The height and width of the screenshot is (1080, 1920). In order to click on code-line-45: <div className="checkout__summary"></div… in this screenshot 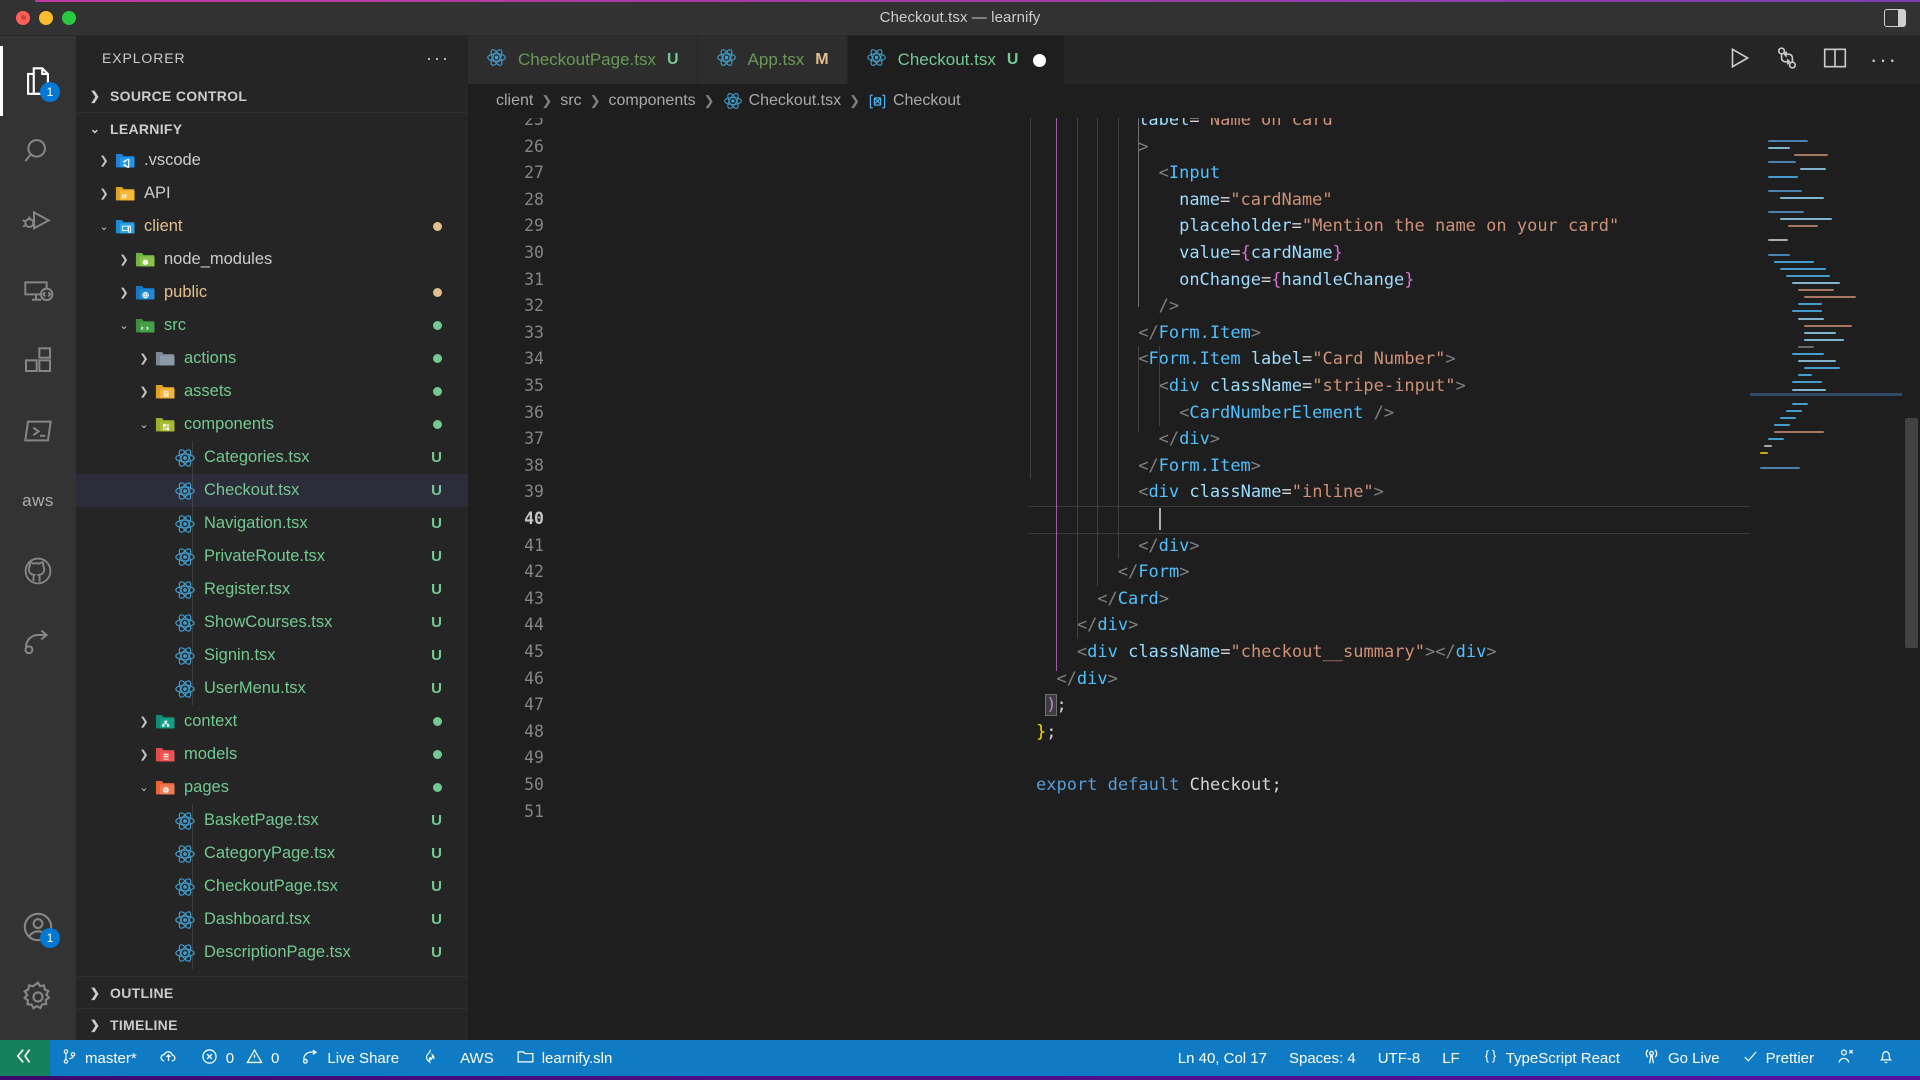, I will do `click(1287, 652)`.